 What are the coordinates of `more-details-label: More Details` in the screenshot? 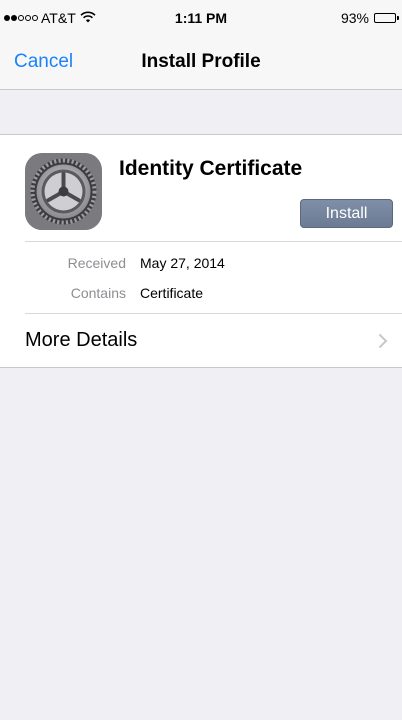 It's located at (81, 340).